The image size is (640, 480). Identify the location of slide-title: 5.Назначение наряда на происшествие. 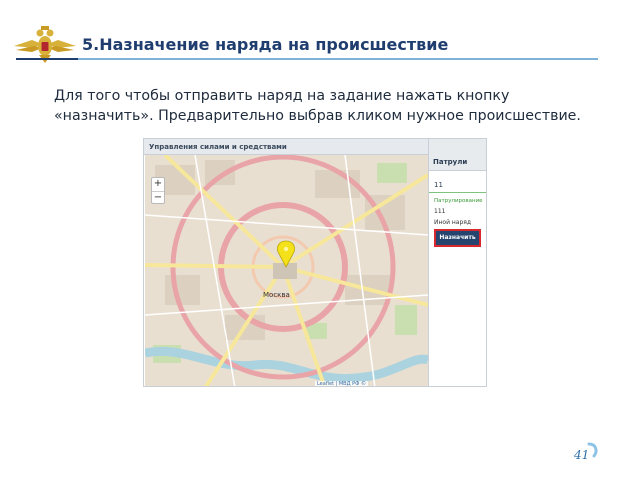
(265, 44).